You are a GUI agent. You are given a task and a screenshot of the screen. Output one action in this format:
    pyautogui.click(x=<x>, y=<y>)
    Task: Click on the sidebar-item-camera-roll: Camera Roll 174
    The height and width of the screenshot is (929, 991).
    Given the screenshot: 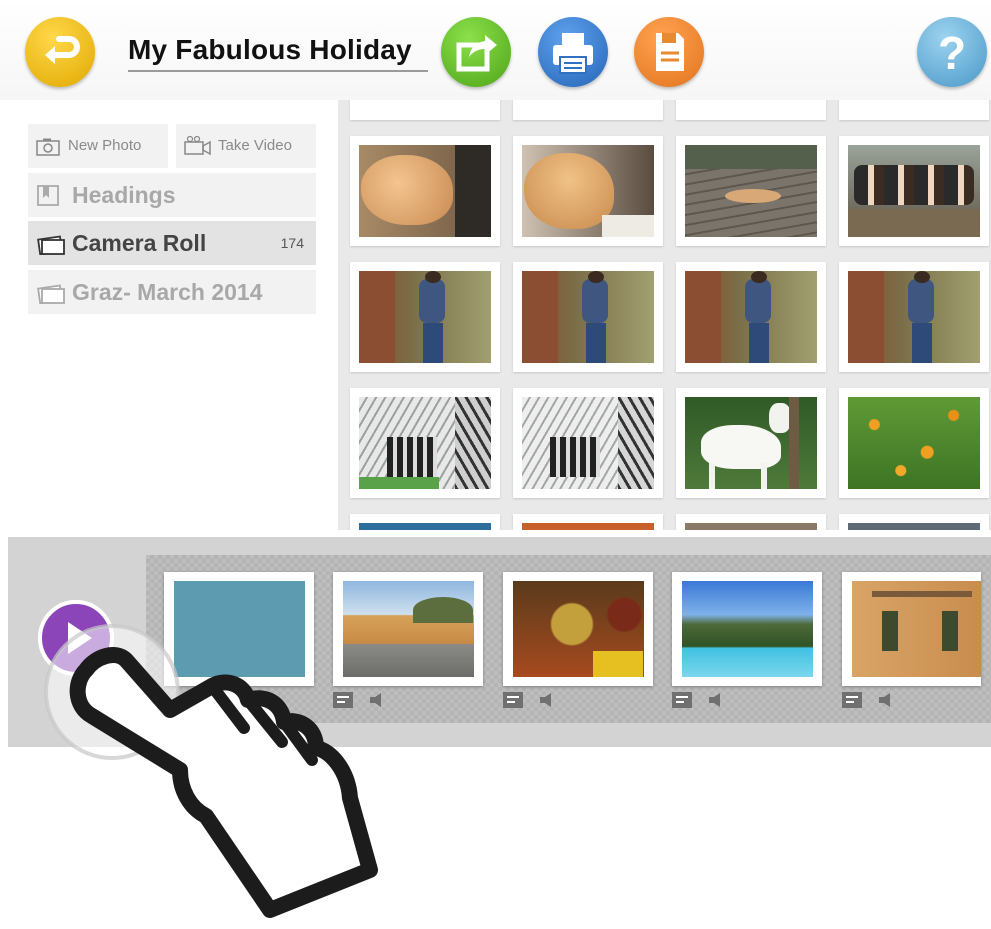 What is the action you would take?
    pyautogui.click(x=172, y=243)
    